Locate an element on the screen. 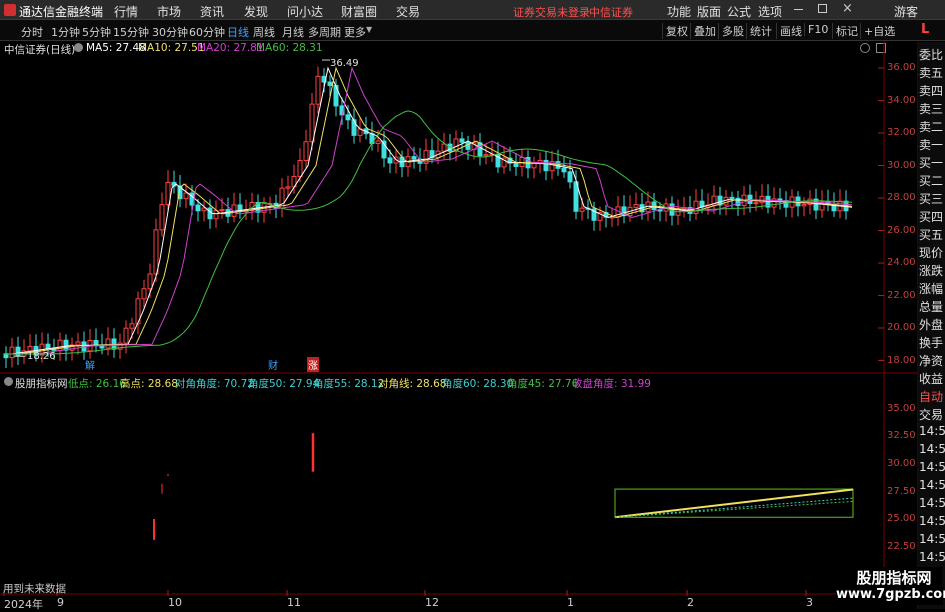  y-tick: 34.00 is located at coordinates (901, 100).